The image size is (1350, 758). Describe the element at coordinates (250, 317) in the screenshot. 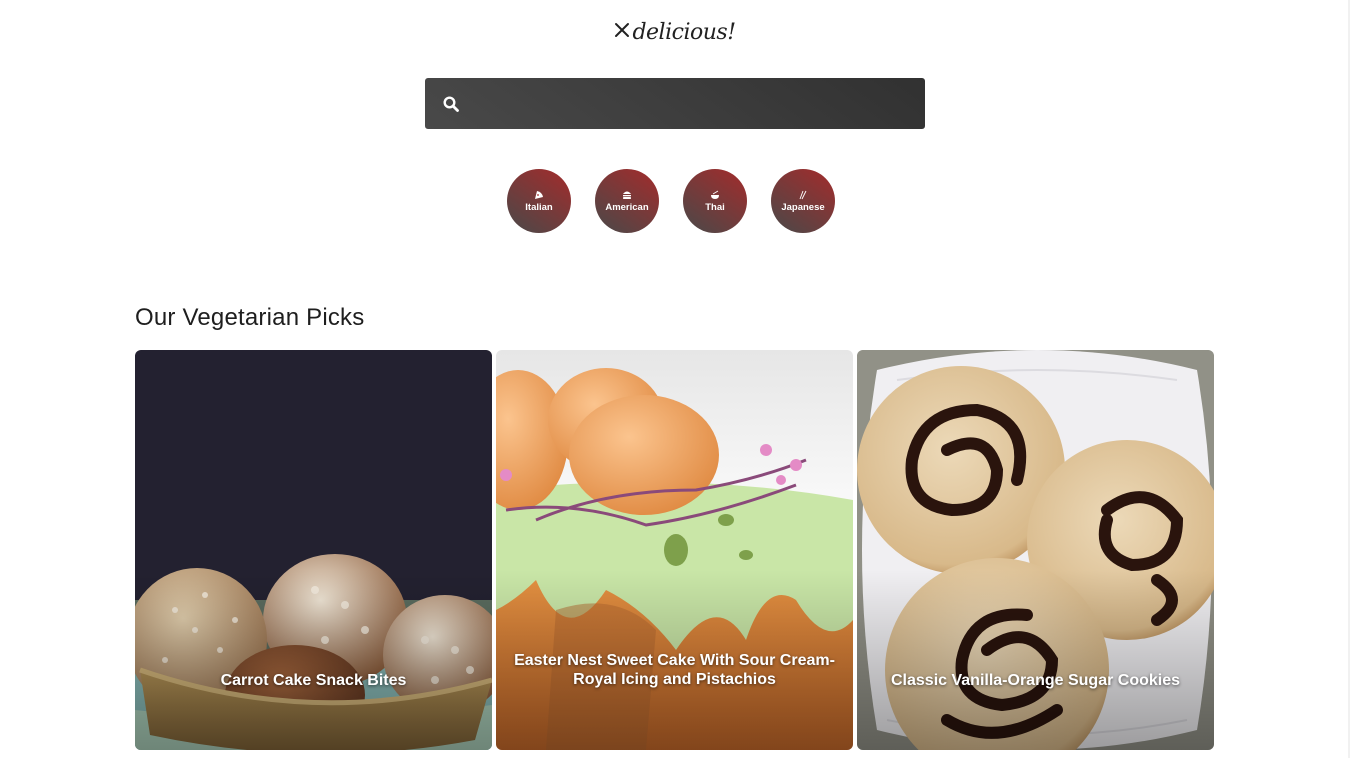

I see `section-title: Our Vegetarian Picks` at that location.